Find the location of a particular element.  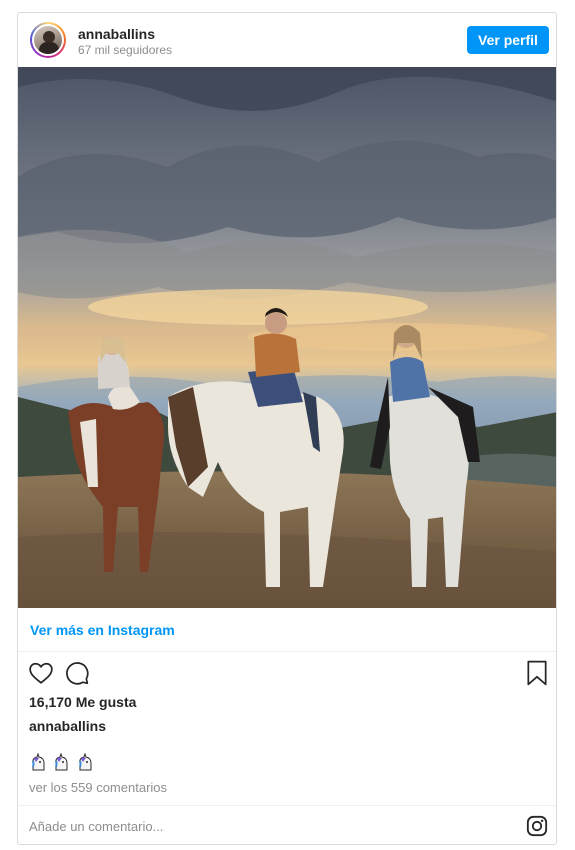

caption-emojis is located at coordinates (62, 761).